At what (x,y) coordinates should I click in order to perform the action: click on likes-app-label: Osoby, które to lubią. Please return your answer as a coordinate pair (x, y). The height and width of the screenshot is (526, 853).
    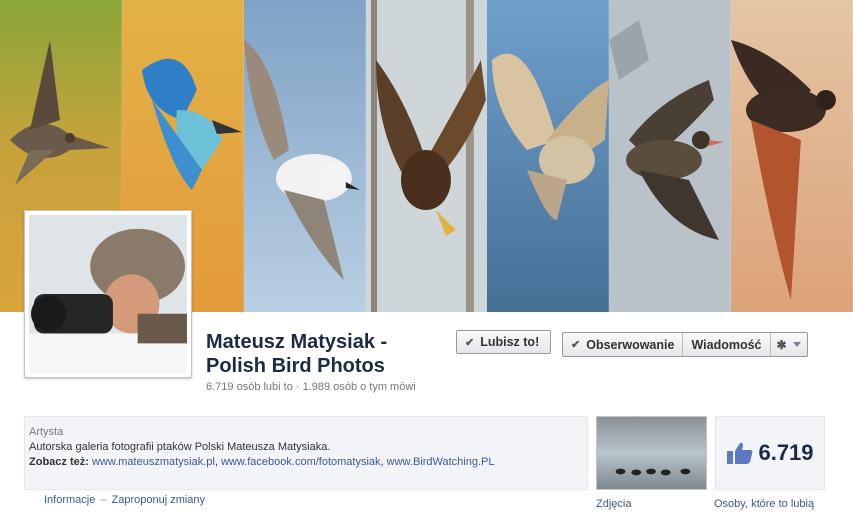
    Looking at the image, I should click on (764, 504).